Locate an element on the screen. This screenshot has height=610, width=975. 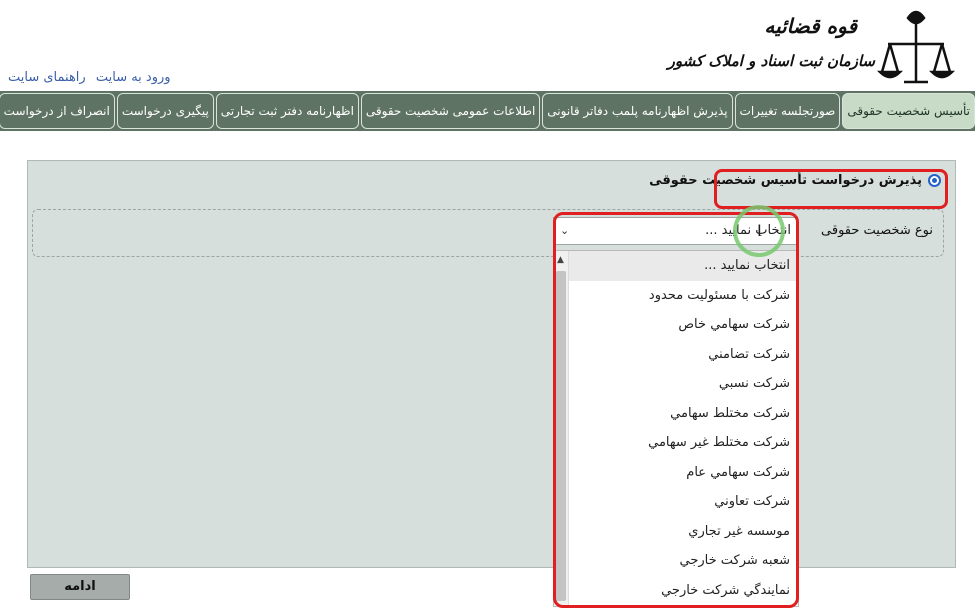
option-llc: شرکت با مسئولیت محدود is located at coordinates (676, 296).